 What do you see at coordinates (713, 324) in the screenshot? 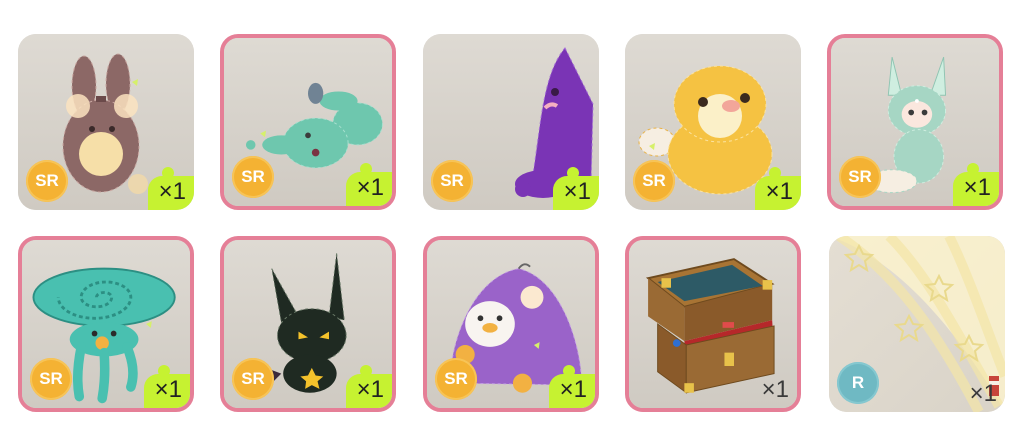
I see `item-card: ×1` at bounding box center [713, 324].